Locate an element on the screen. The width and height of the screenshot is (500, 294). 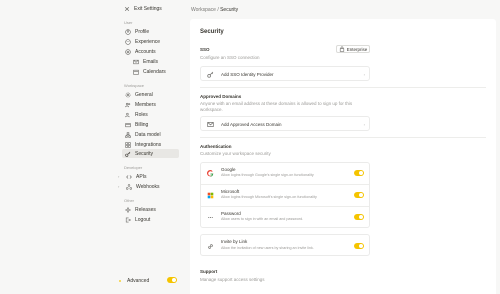
sidebar-item-label: Emails is located at coordinates (151, 61).